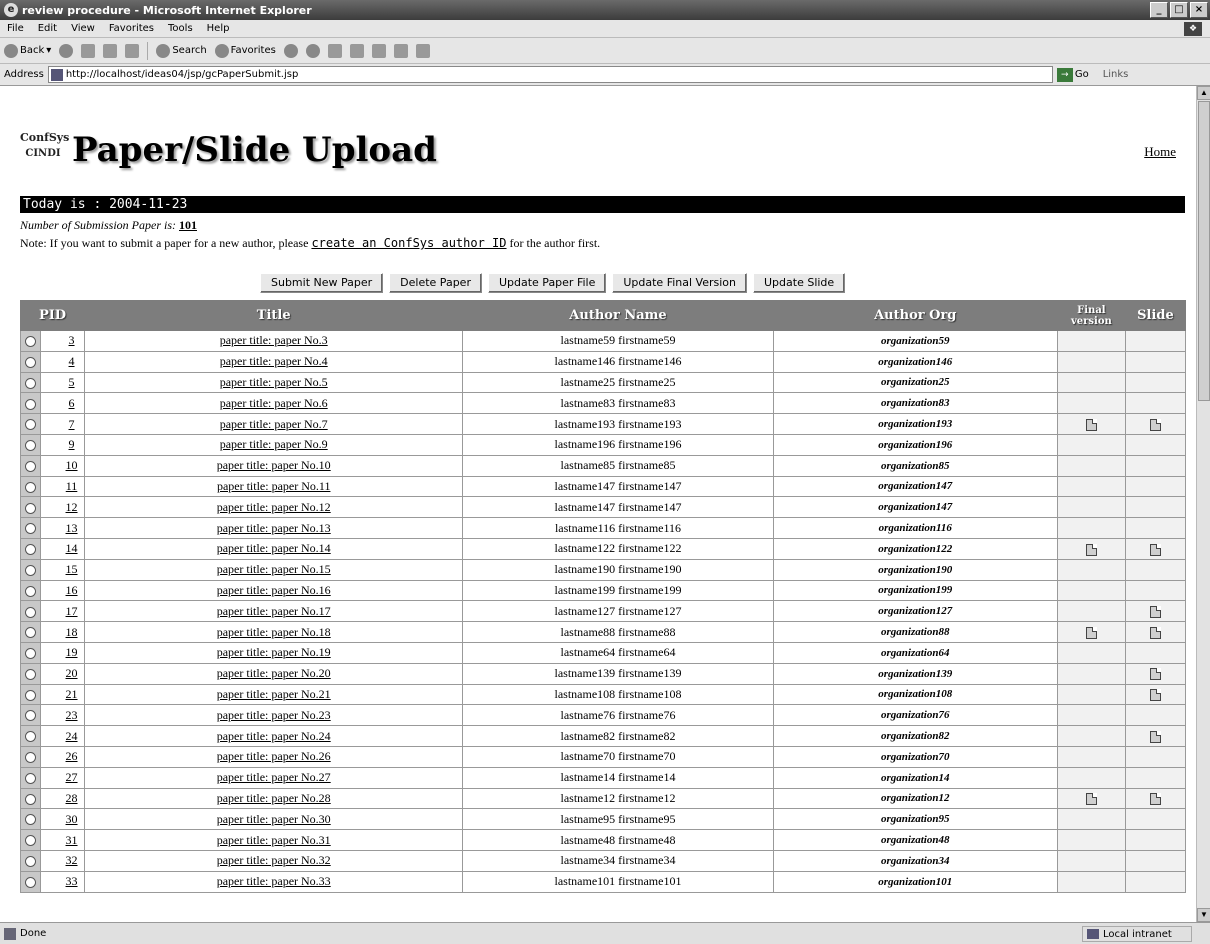 Image resolution: width=1210 pixels, height=944 pixels. What do you see at coordinates (422, 50) in the screenshot?
I see `messenger-icon` at bounding box center [422, 50].